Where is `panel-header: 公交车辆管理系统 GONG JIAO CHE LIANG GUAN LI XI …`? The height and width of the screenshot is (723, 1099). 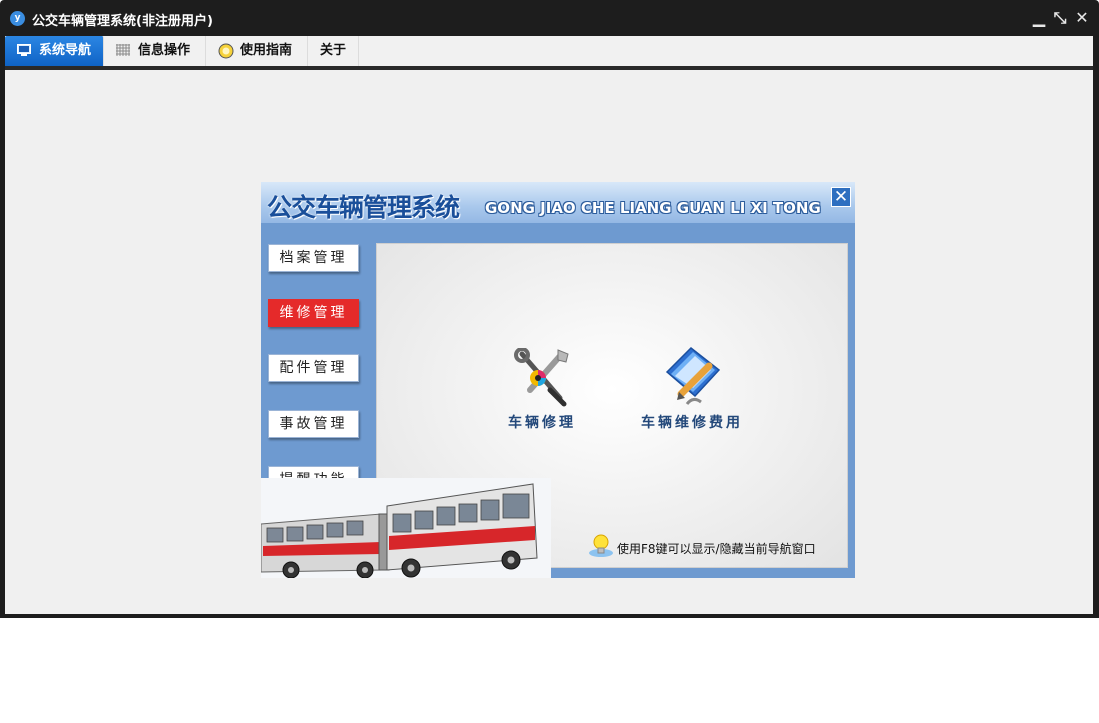
panel-header: 公交车辆管理系统 GONG JIAO CHE LIANG GUAN LI XI … is located at coordinates (558, 202).